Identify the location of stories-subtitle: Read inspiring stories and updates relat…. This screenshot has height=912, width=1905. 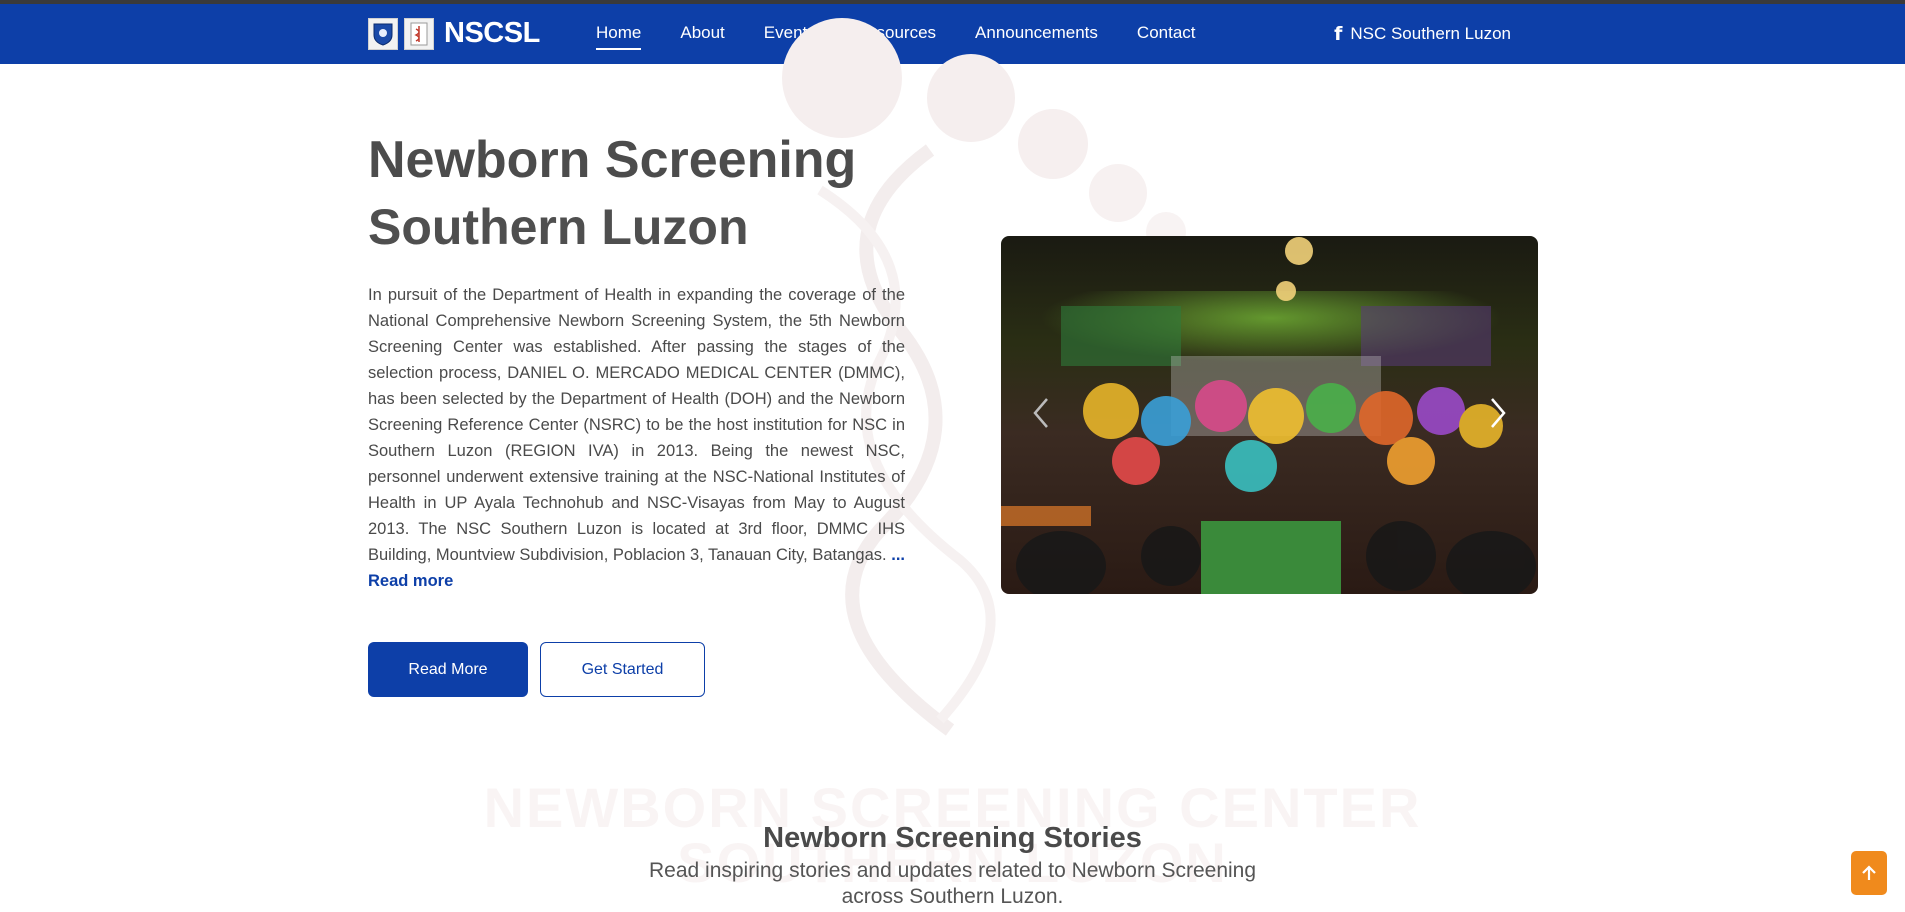
(952, 883).